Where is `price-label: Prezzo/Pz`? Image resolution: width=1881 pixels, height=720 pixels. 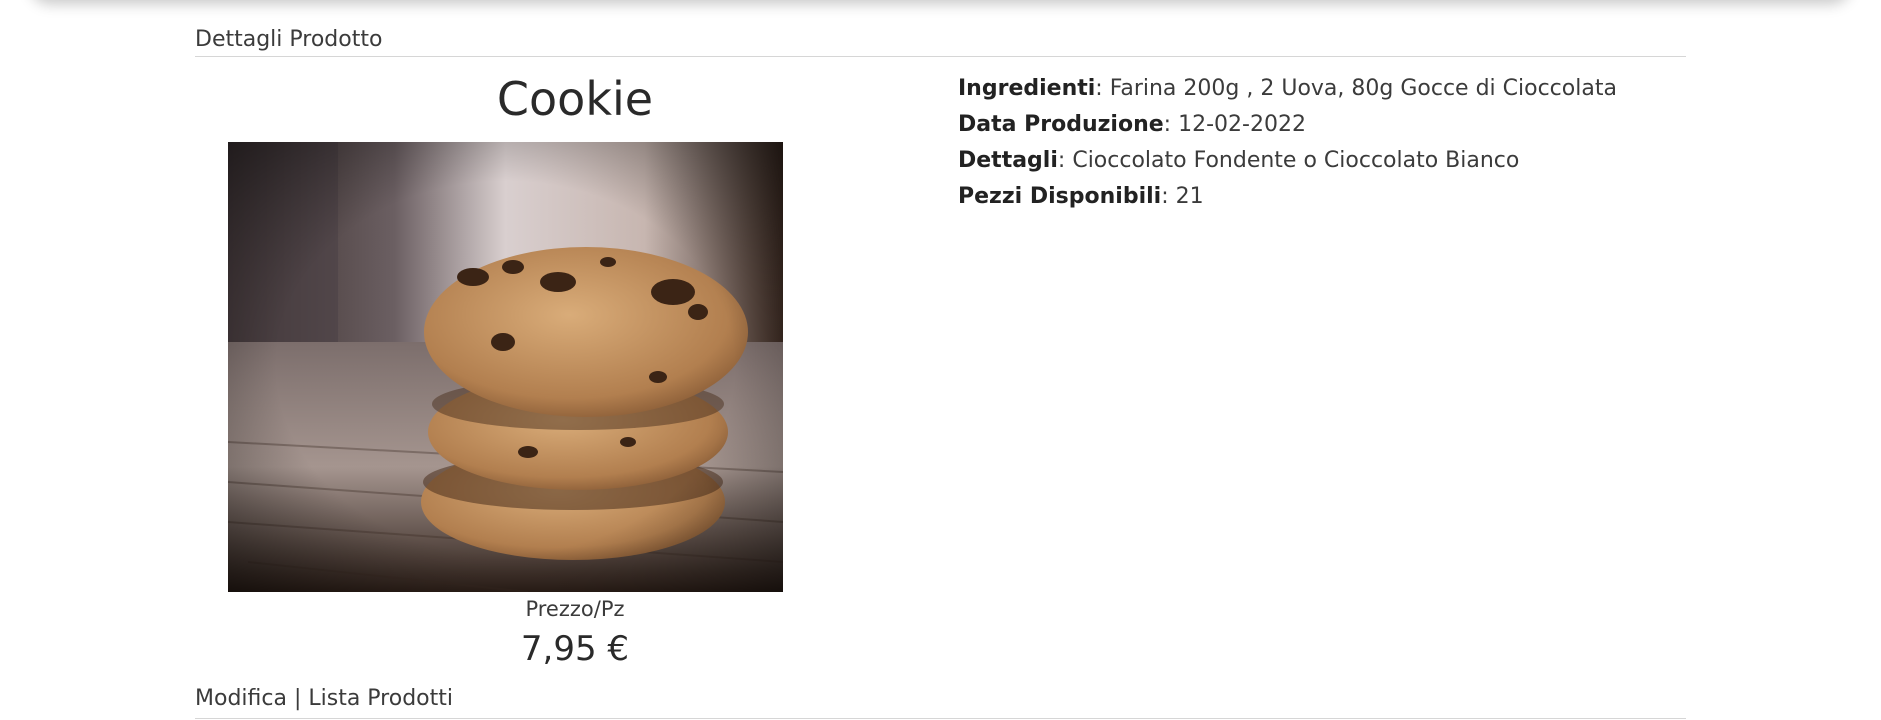 price-label: Prezzo/Pz is located at coordinates (575, 609).